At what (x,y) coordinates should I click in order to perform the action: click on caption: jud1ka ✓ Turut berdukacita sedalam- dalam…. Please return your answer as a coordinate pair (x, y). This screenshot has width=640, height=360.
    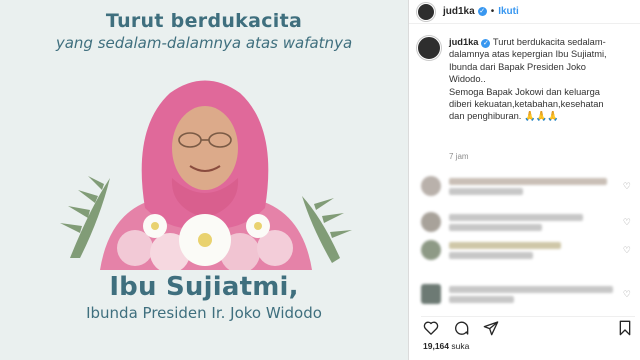
    Looking at the image, I should click on (526, 79).